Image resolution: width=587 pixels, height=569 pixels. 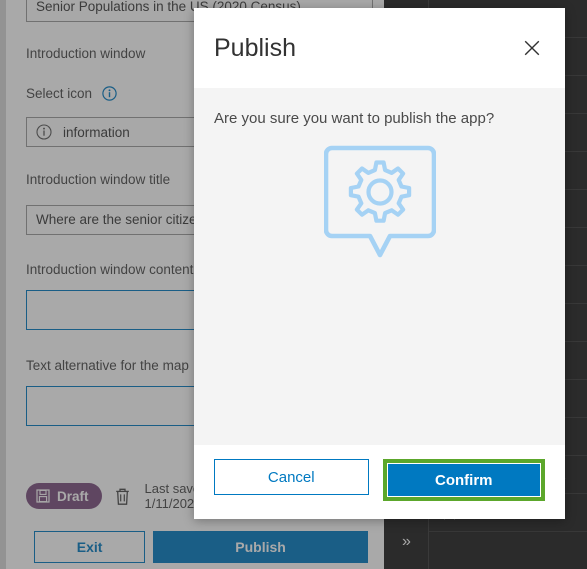 I want to click on select-icon-label: Select icon, so click(x=59, y=93).